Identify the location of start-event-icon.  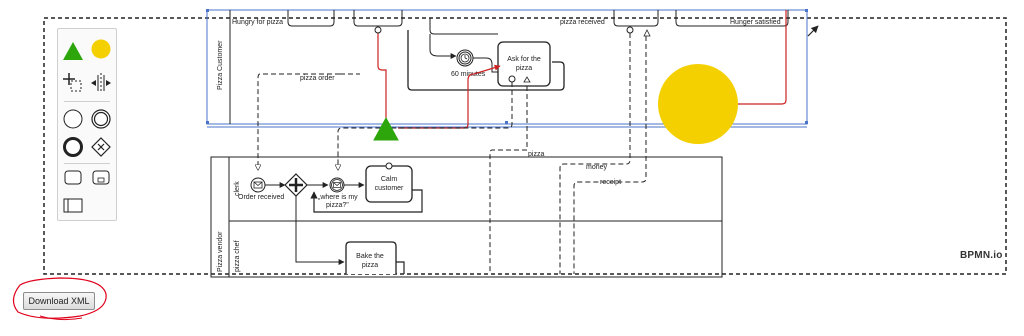
(73, 119).